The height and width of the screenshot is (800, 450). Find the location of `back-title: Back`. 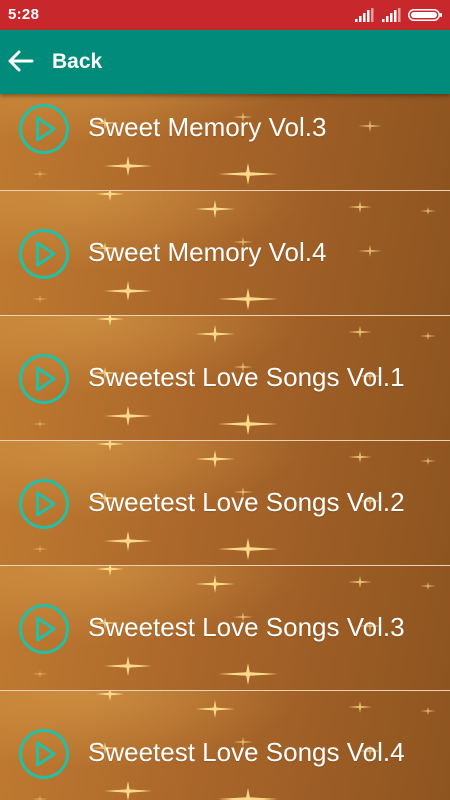

back-title: Back is located at coordinates (77, 62).